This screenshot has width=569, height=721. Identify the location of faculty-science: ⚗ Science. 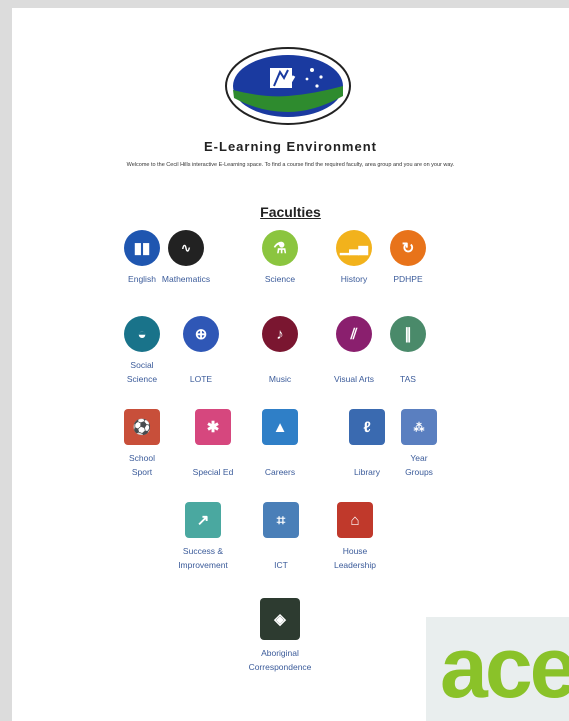
(280, 258).